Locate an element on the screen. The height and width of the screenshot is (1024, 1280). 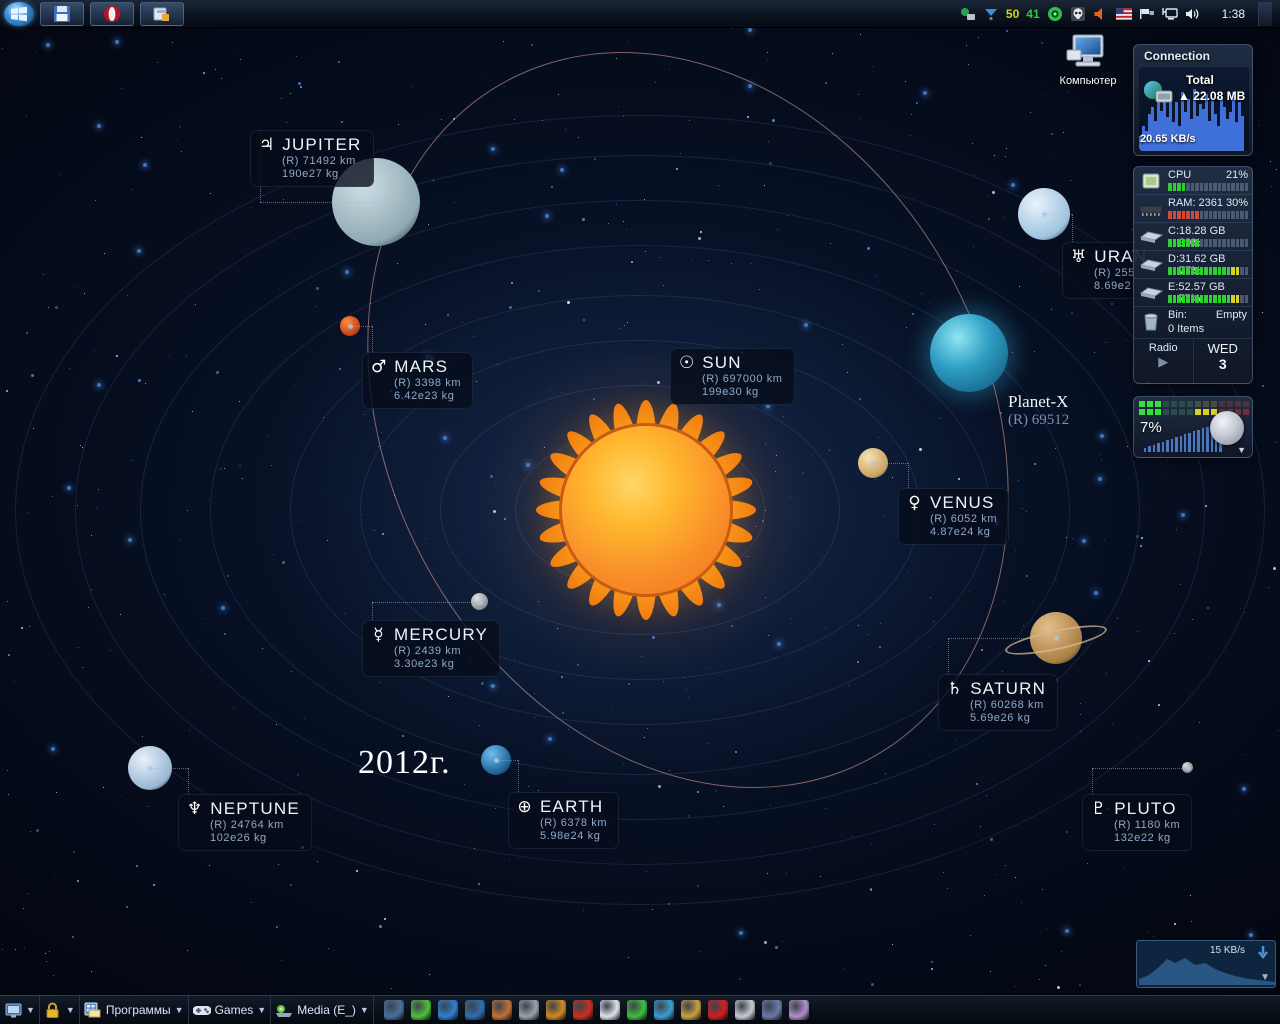
planet-mass-mars: 6.42e23 kg is located at coordinates (424, 396).